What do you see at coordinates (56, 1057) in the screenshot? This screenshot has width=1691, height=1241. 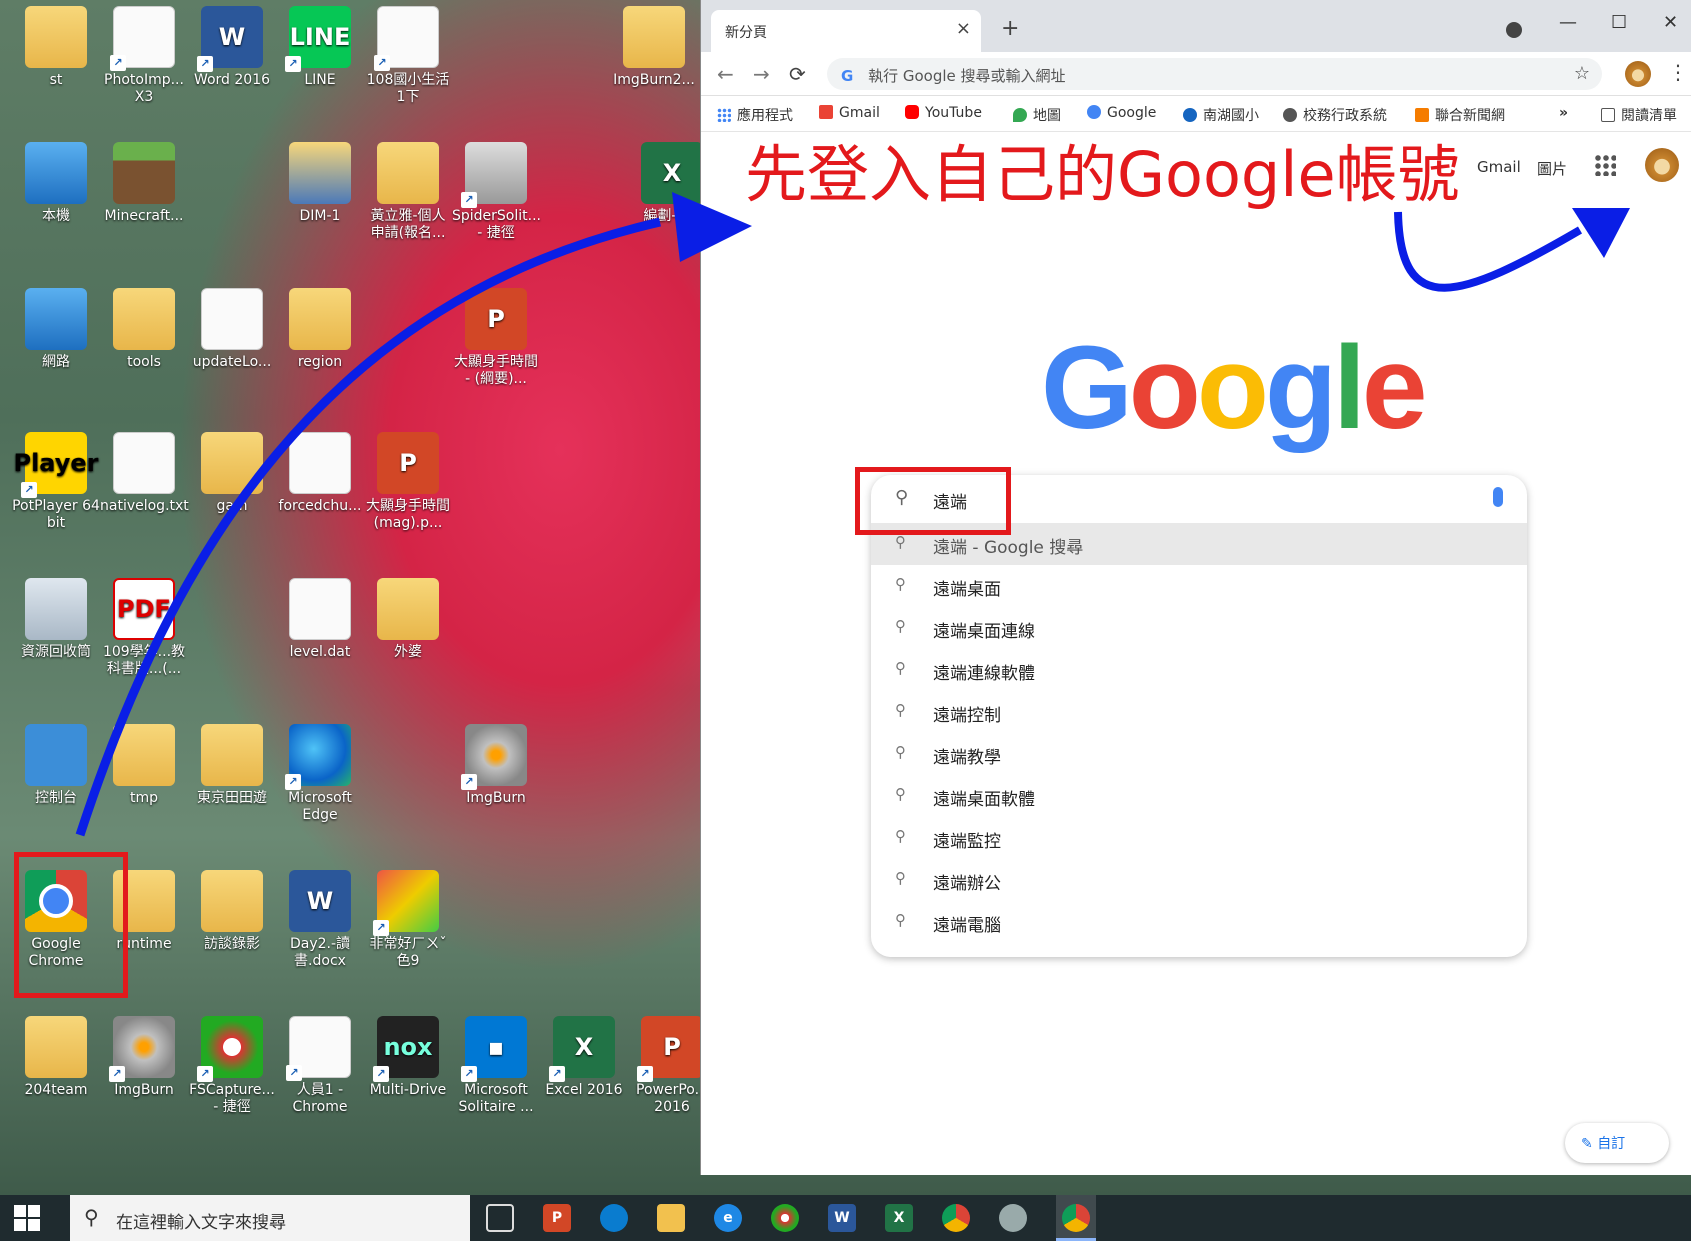 I see `desktop-icon-204team: 204team` at bounding box center [56, 1057].